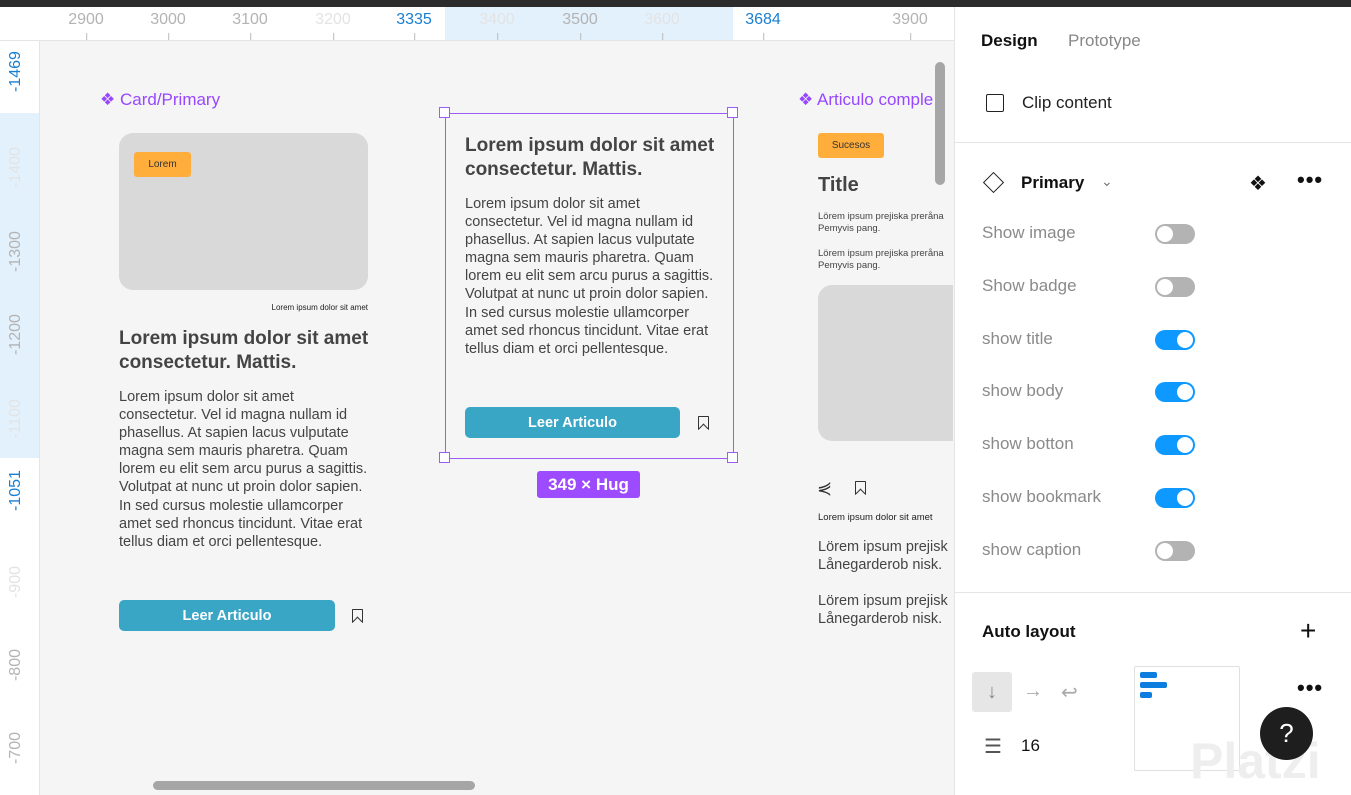 The image size is (1351, 795). Describe the element at coordinates (838, 185) in the screenshot. I see `card-title: Title` at that location.